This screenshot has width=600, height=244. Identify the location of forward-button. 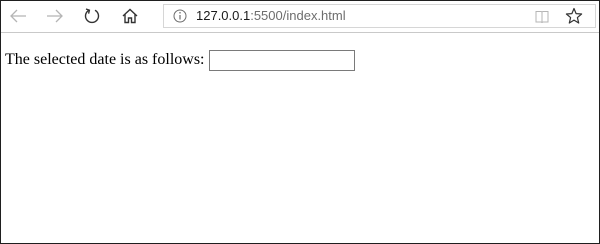
(55, 16).